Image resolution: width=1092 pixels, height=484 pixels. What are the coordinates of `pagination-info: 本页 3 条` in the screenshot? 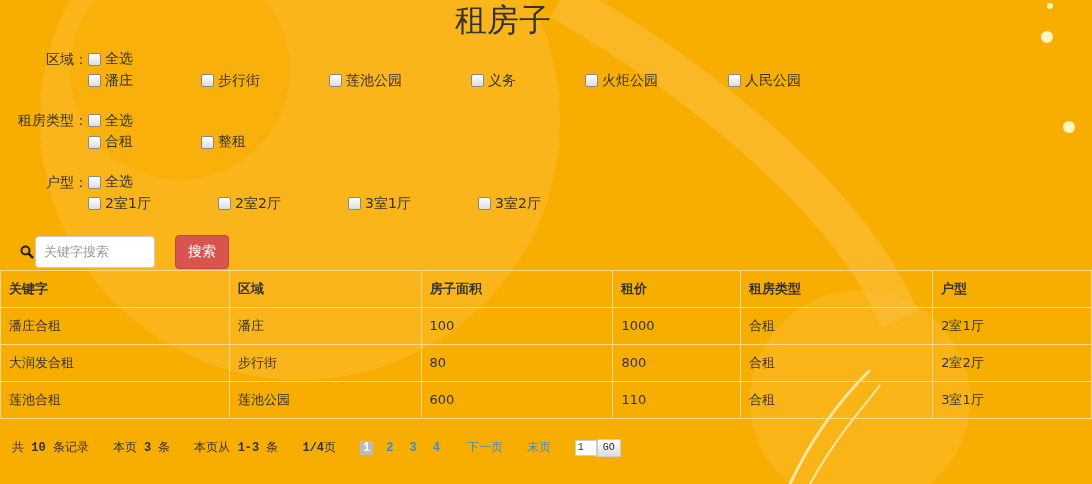 It's located at (141, 448).